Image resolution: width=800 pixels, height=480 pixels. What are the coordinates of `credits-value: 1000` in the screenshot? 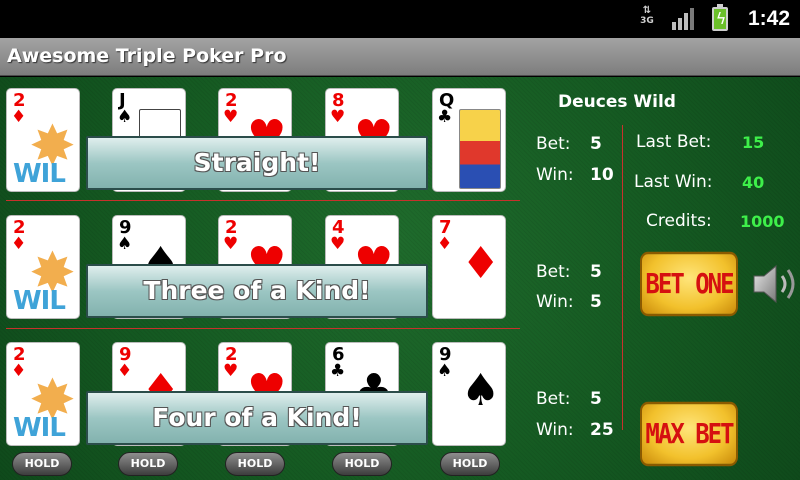 It's located at (762, 221).